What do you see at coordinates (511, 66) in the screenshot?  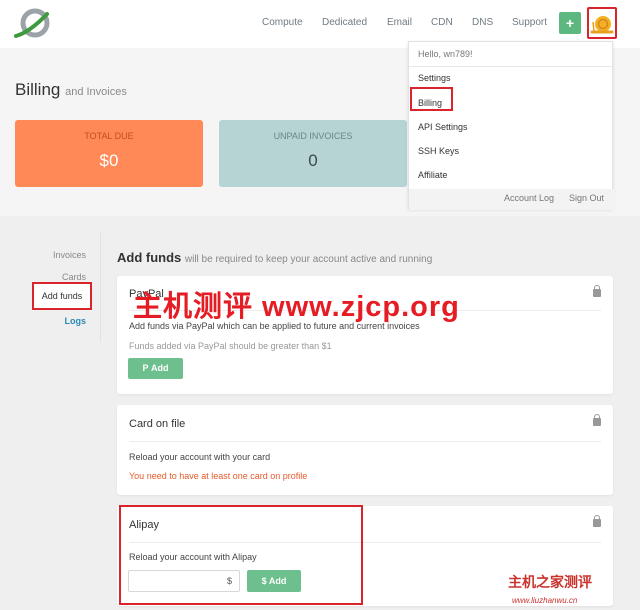 I see `dropdown-divider` at bounding box center [511, 66].